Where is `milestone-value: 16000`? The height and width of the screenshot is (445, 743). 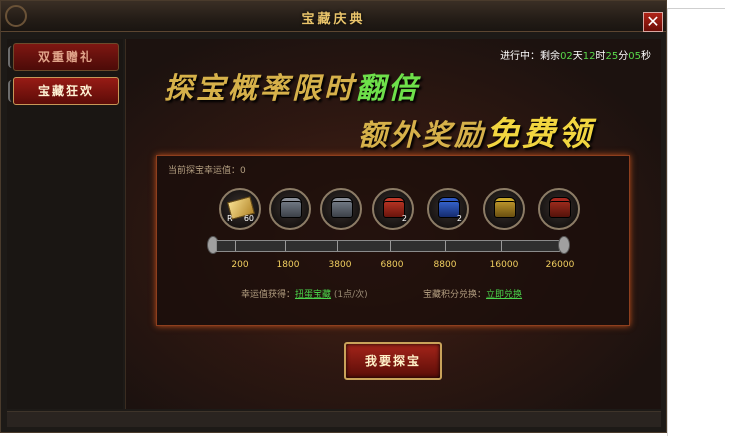
milestone-value: 16000 is located at coordinates (504, 265).